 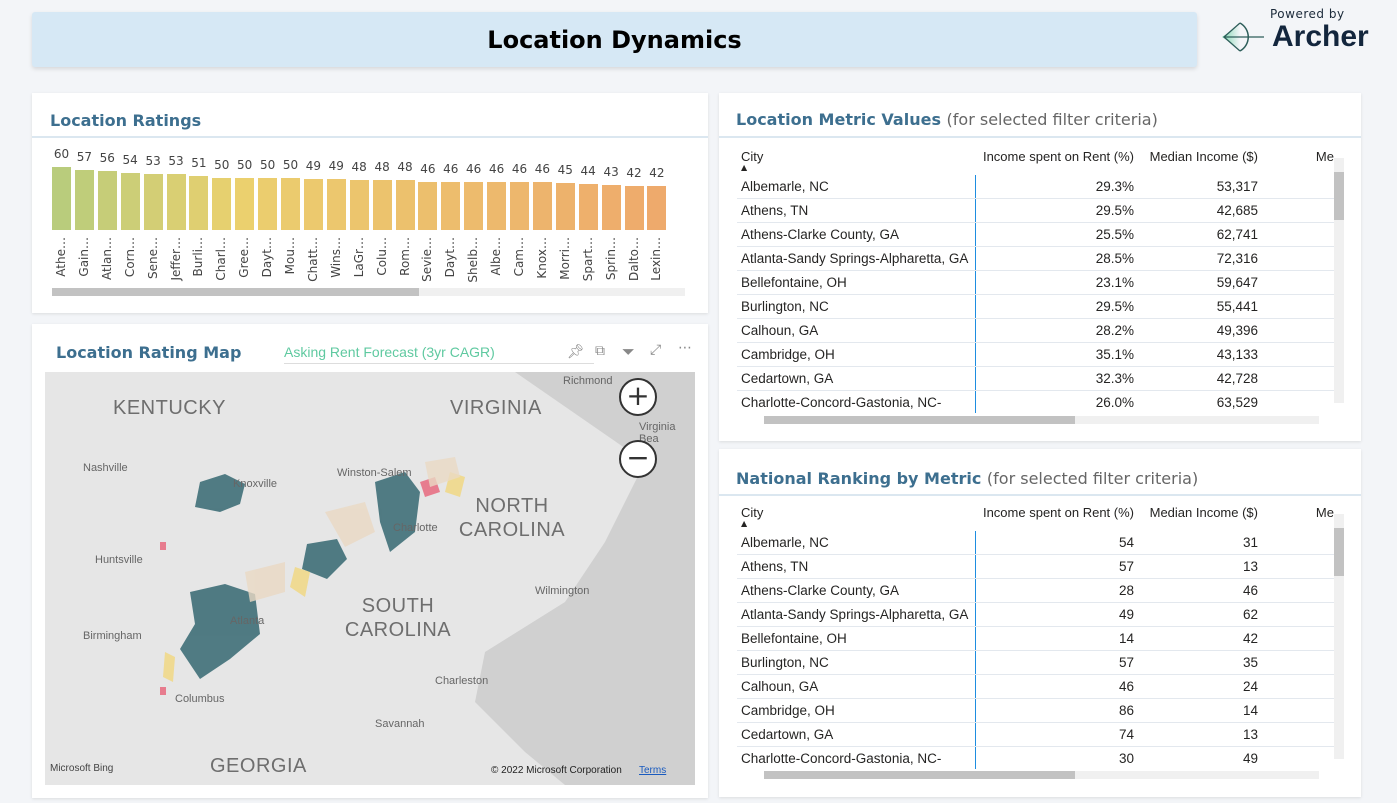 I want to click on data-label: 45, so click(x=565, y=169).